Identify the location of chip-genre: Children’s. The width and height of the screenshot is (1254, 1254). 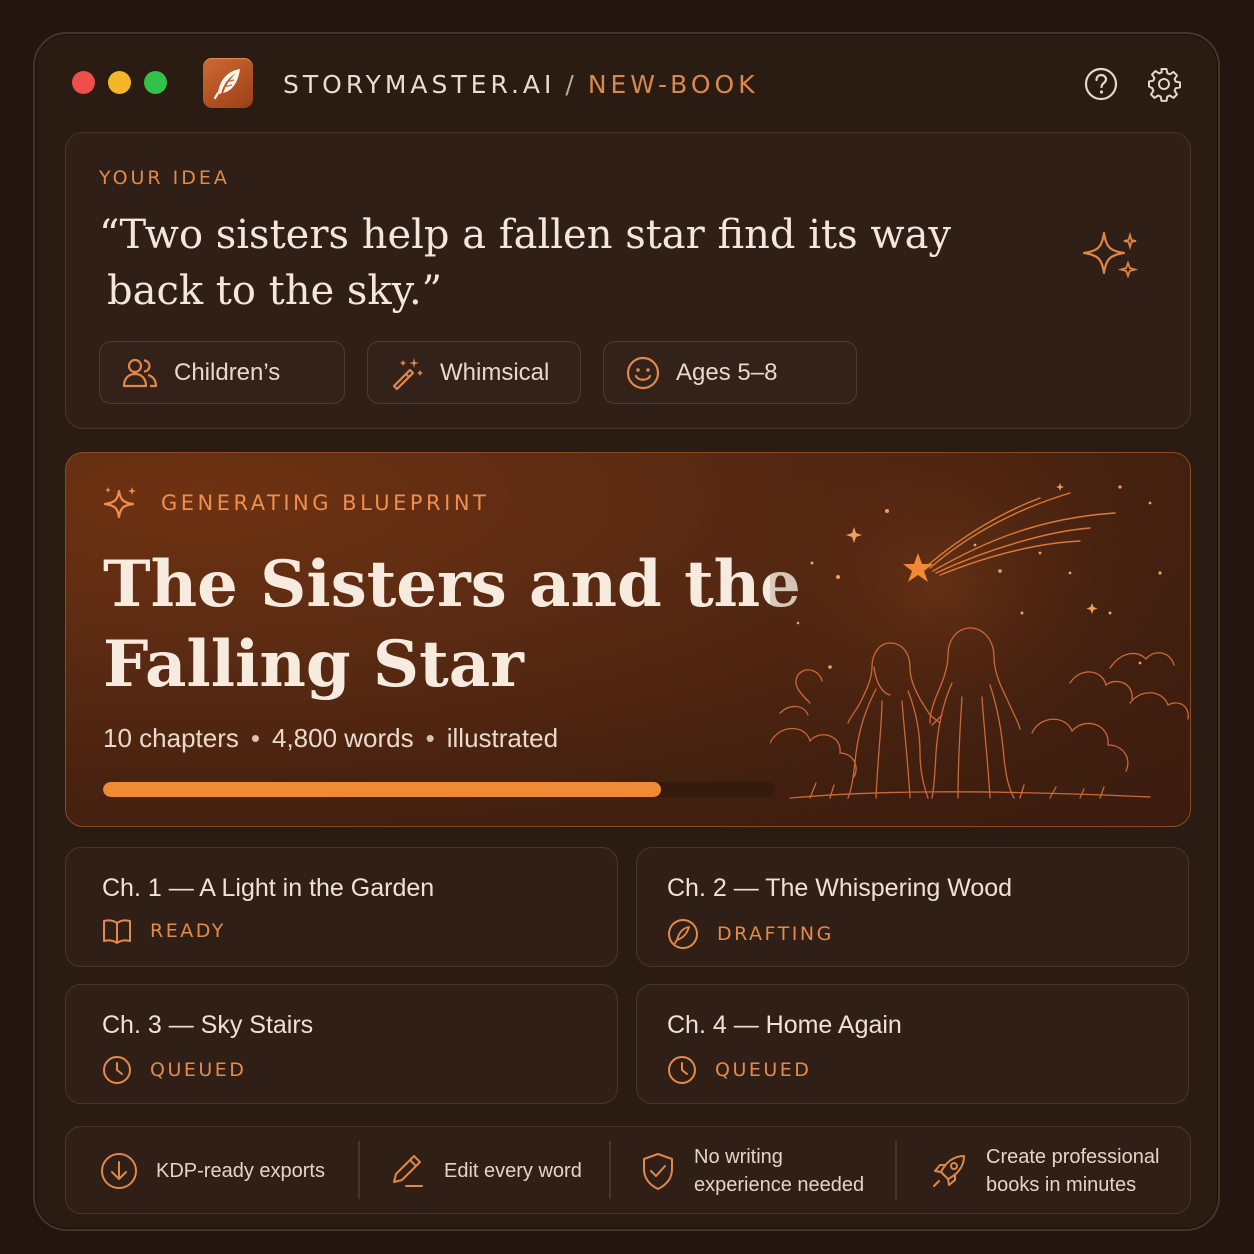
(222, 372).